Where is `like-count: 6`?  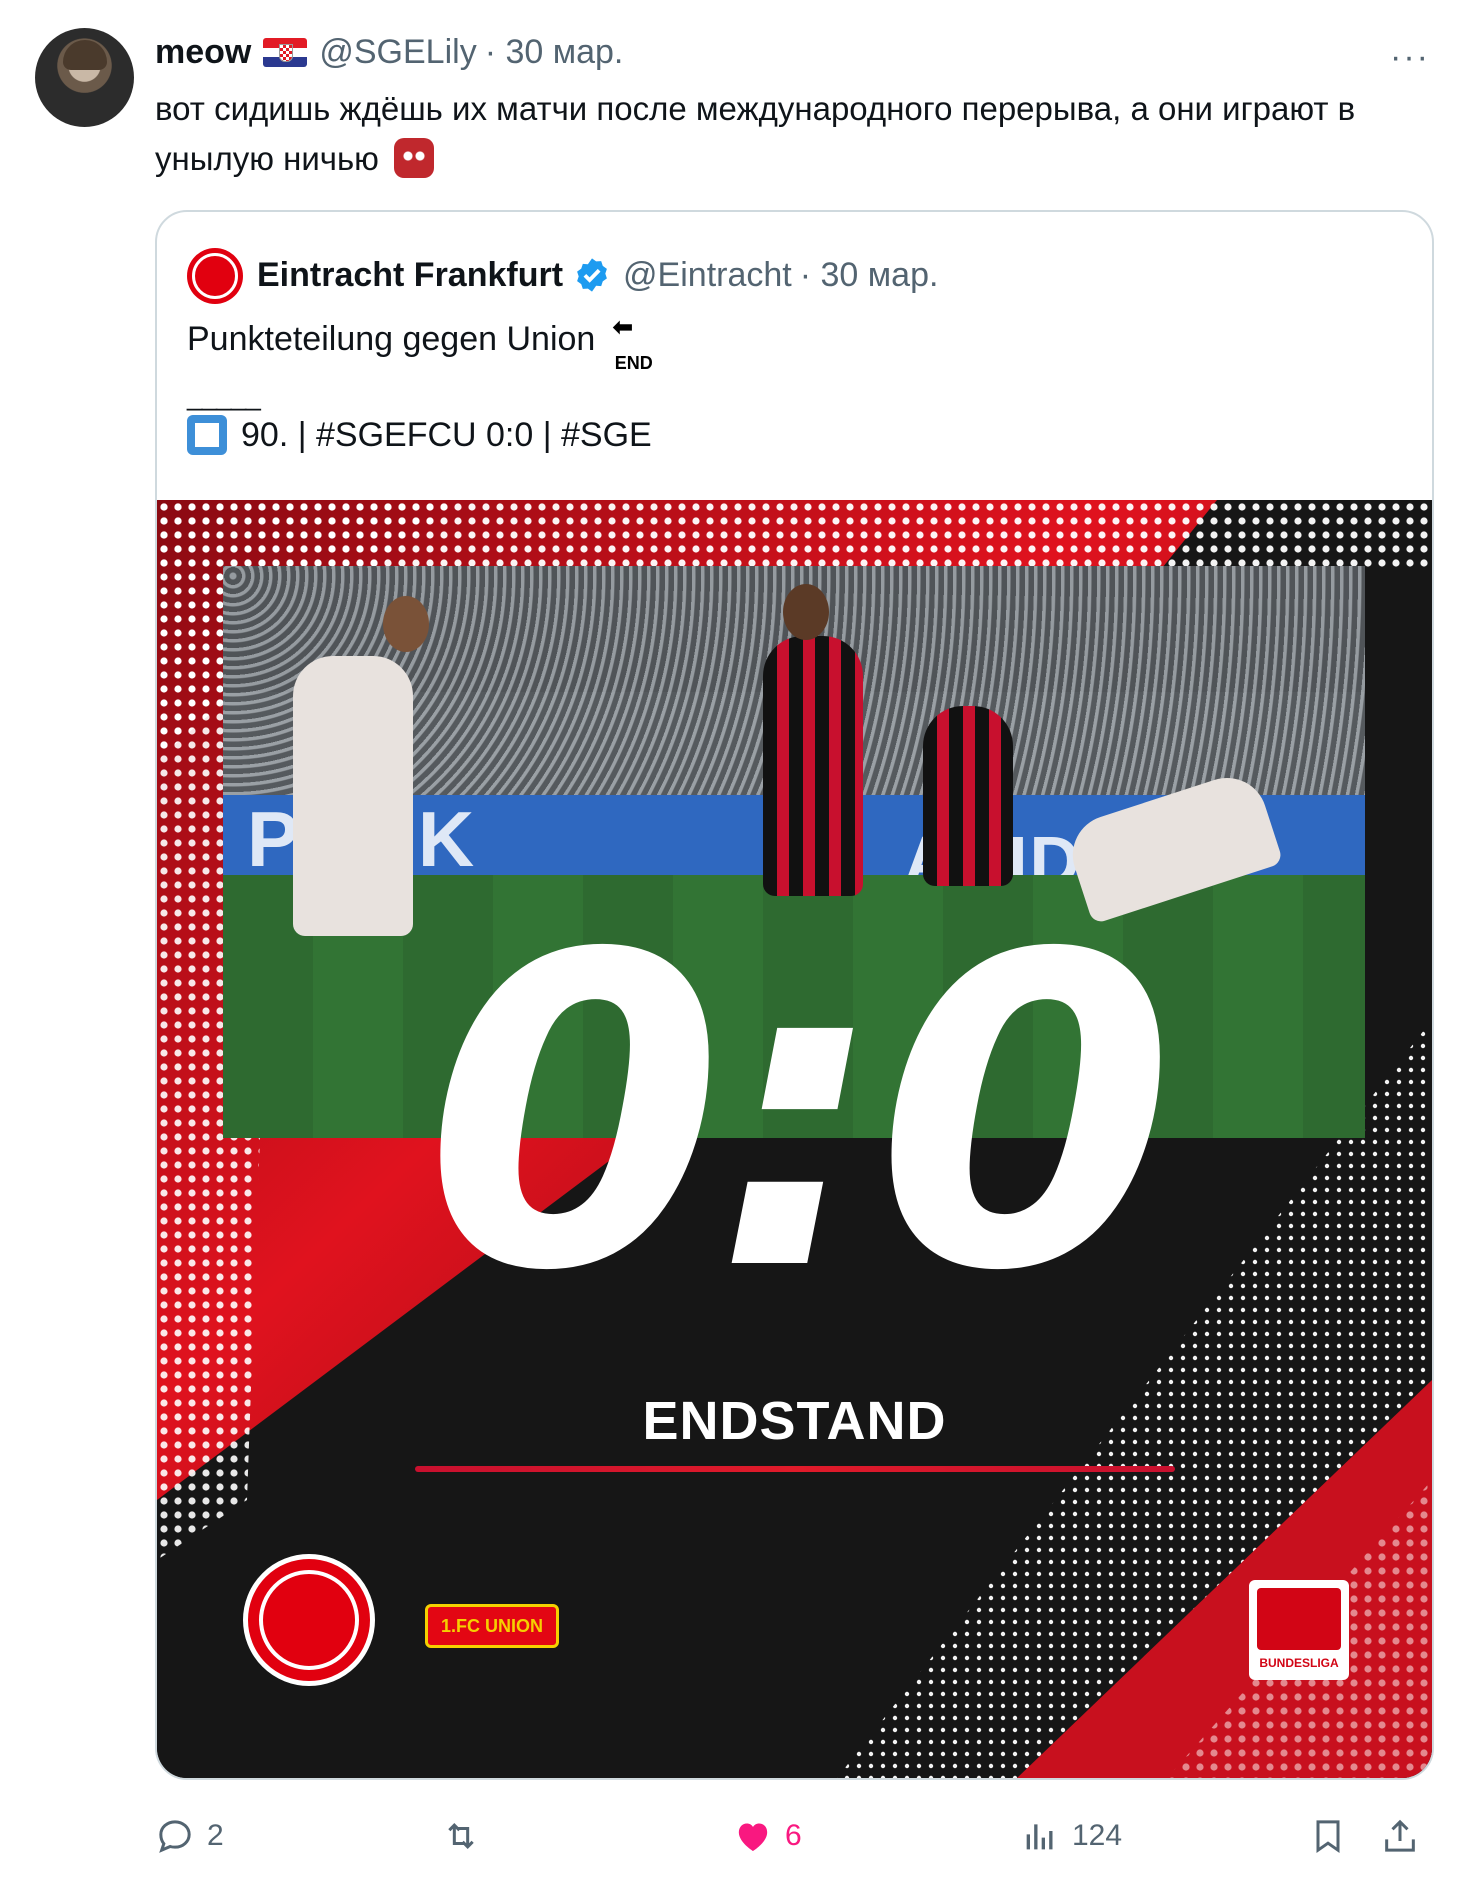
like-count: 6 is located at coordinates (793, 1835).